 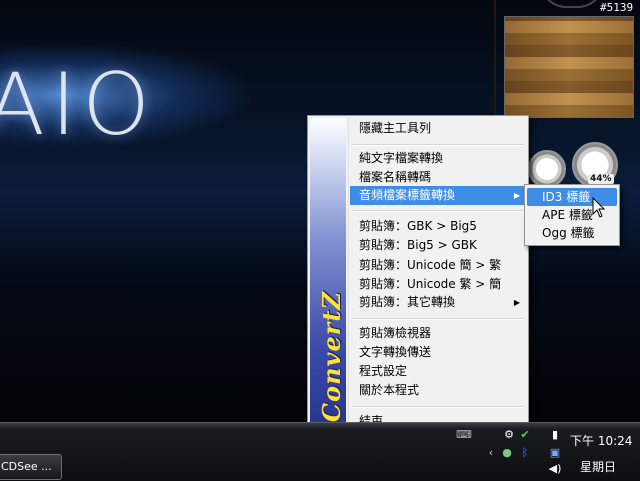 I want to click on submenu-item-ogg: Ogg 標籤, so click(x=572, y=233).